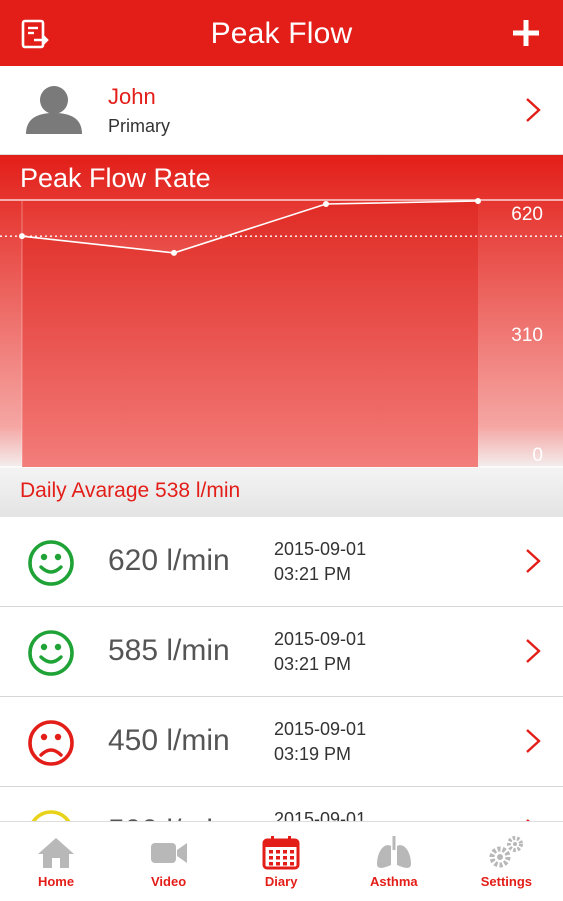 The width and height of the screenshot is (563, 901). Describe the element at coordinates (51, 743) in the screenshot. I see `sad-face-icon` at that location.